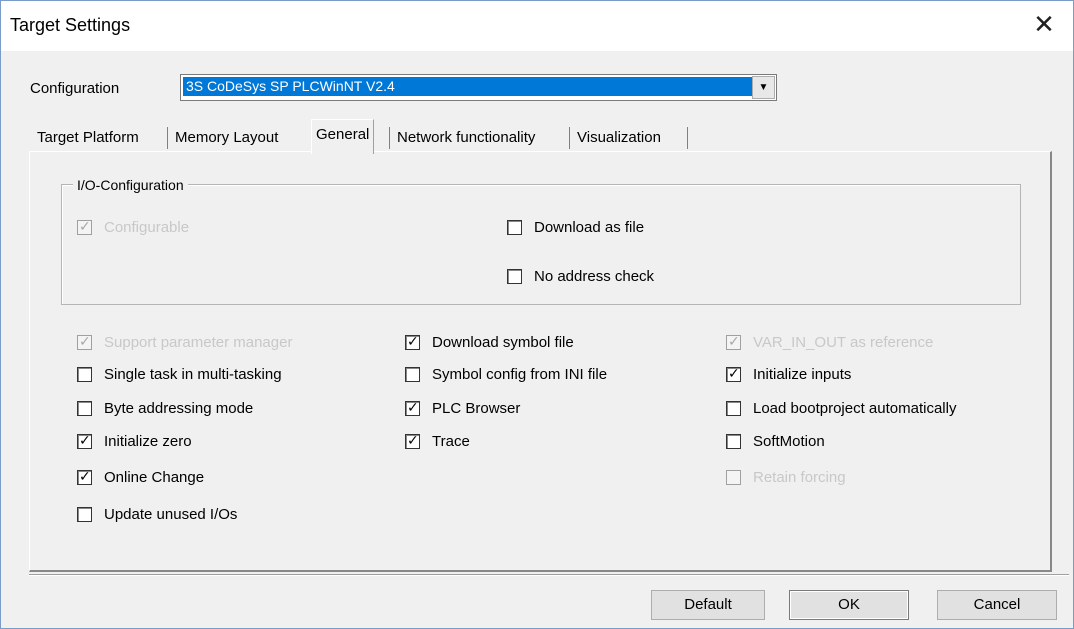 The height and width of the screenshot is (629, 1074). What do you see at coordinates (88, 138) in the screenshot?
I see `tab-target-platform: Target Platform` at bounding box center [88, 138].